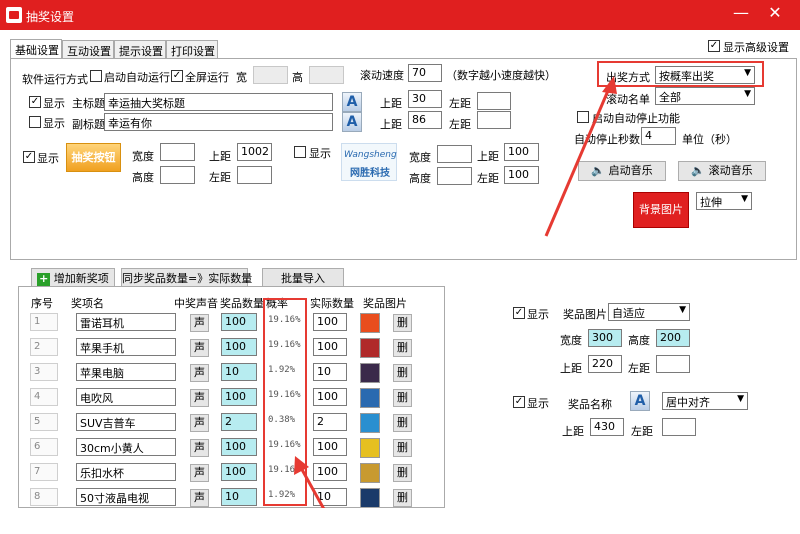 The image size is (800, 534). I want to click on bottom-area, so click(400, 521).